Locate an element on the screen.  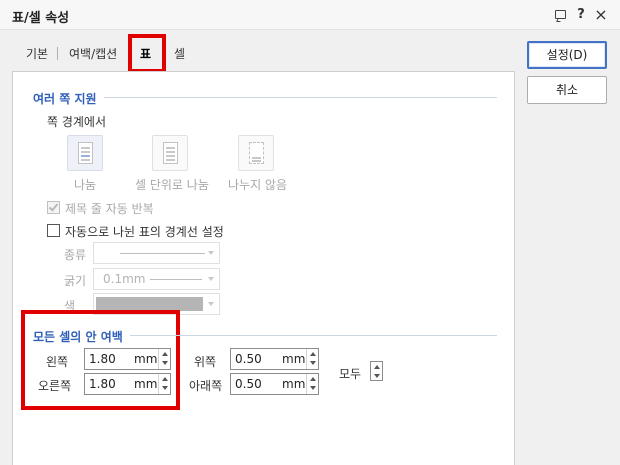
repeat-title-checkbox is located at coordinates (53, 207).